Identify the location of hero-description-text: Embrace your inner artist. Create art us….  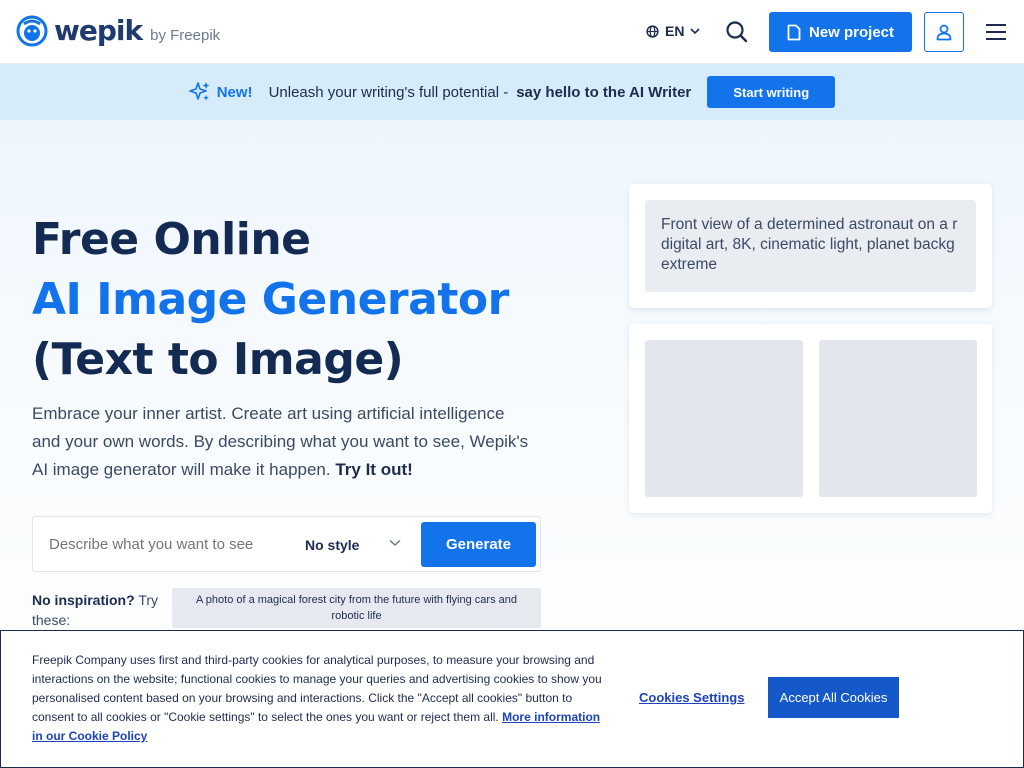
(280, 441).